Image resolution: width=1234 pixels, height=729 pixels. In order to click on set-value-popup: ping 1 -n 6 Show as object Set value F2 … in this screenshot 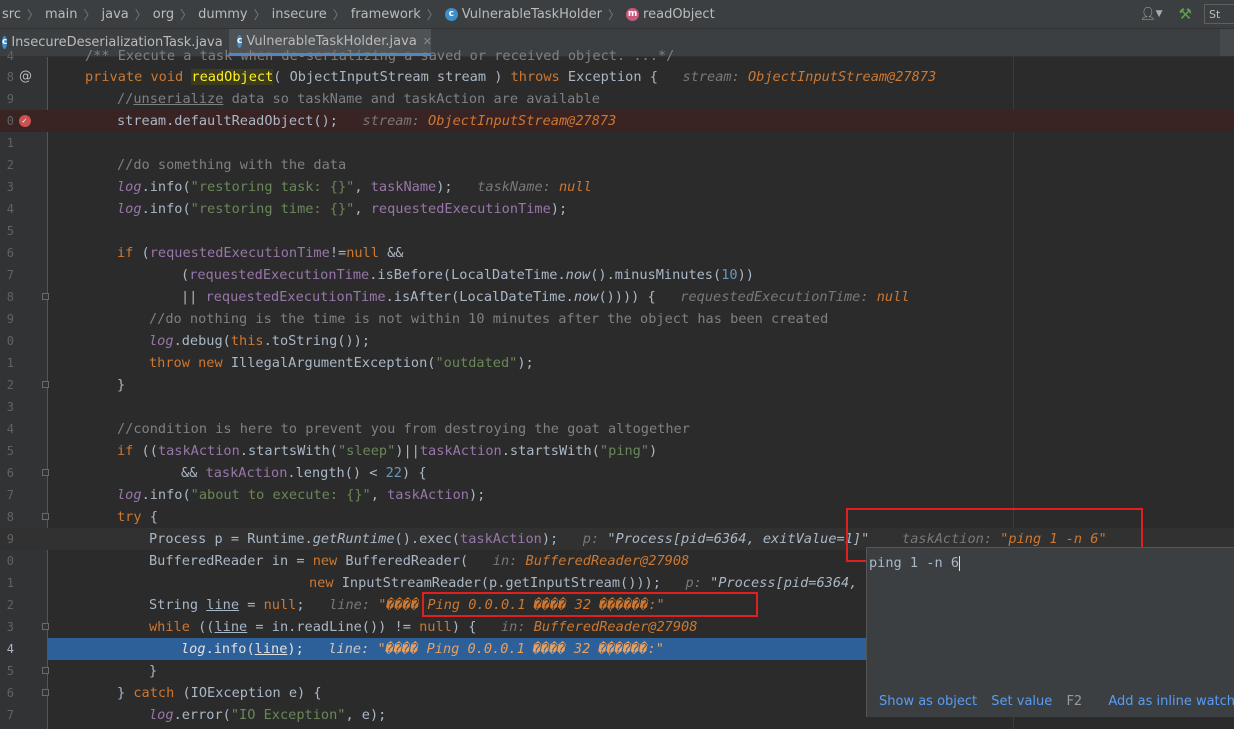, I will do `click(1050, 632)`.